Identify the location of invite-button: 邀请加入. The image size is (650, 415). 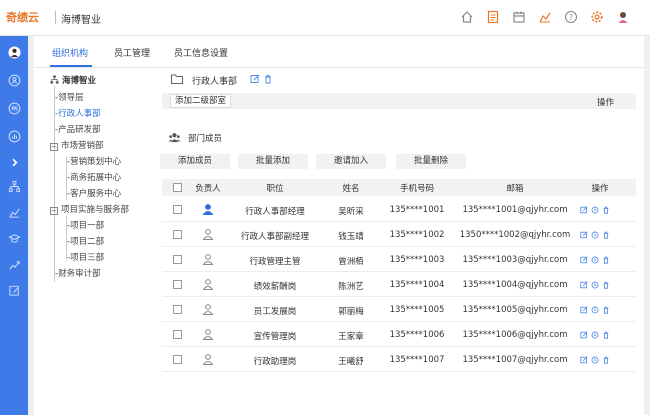
(351, 161).